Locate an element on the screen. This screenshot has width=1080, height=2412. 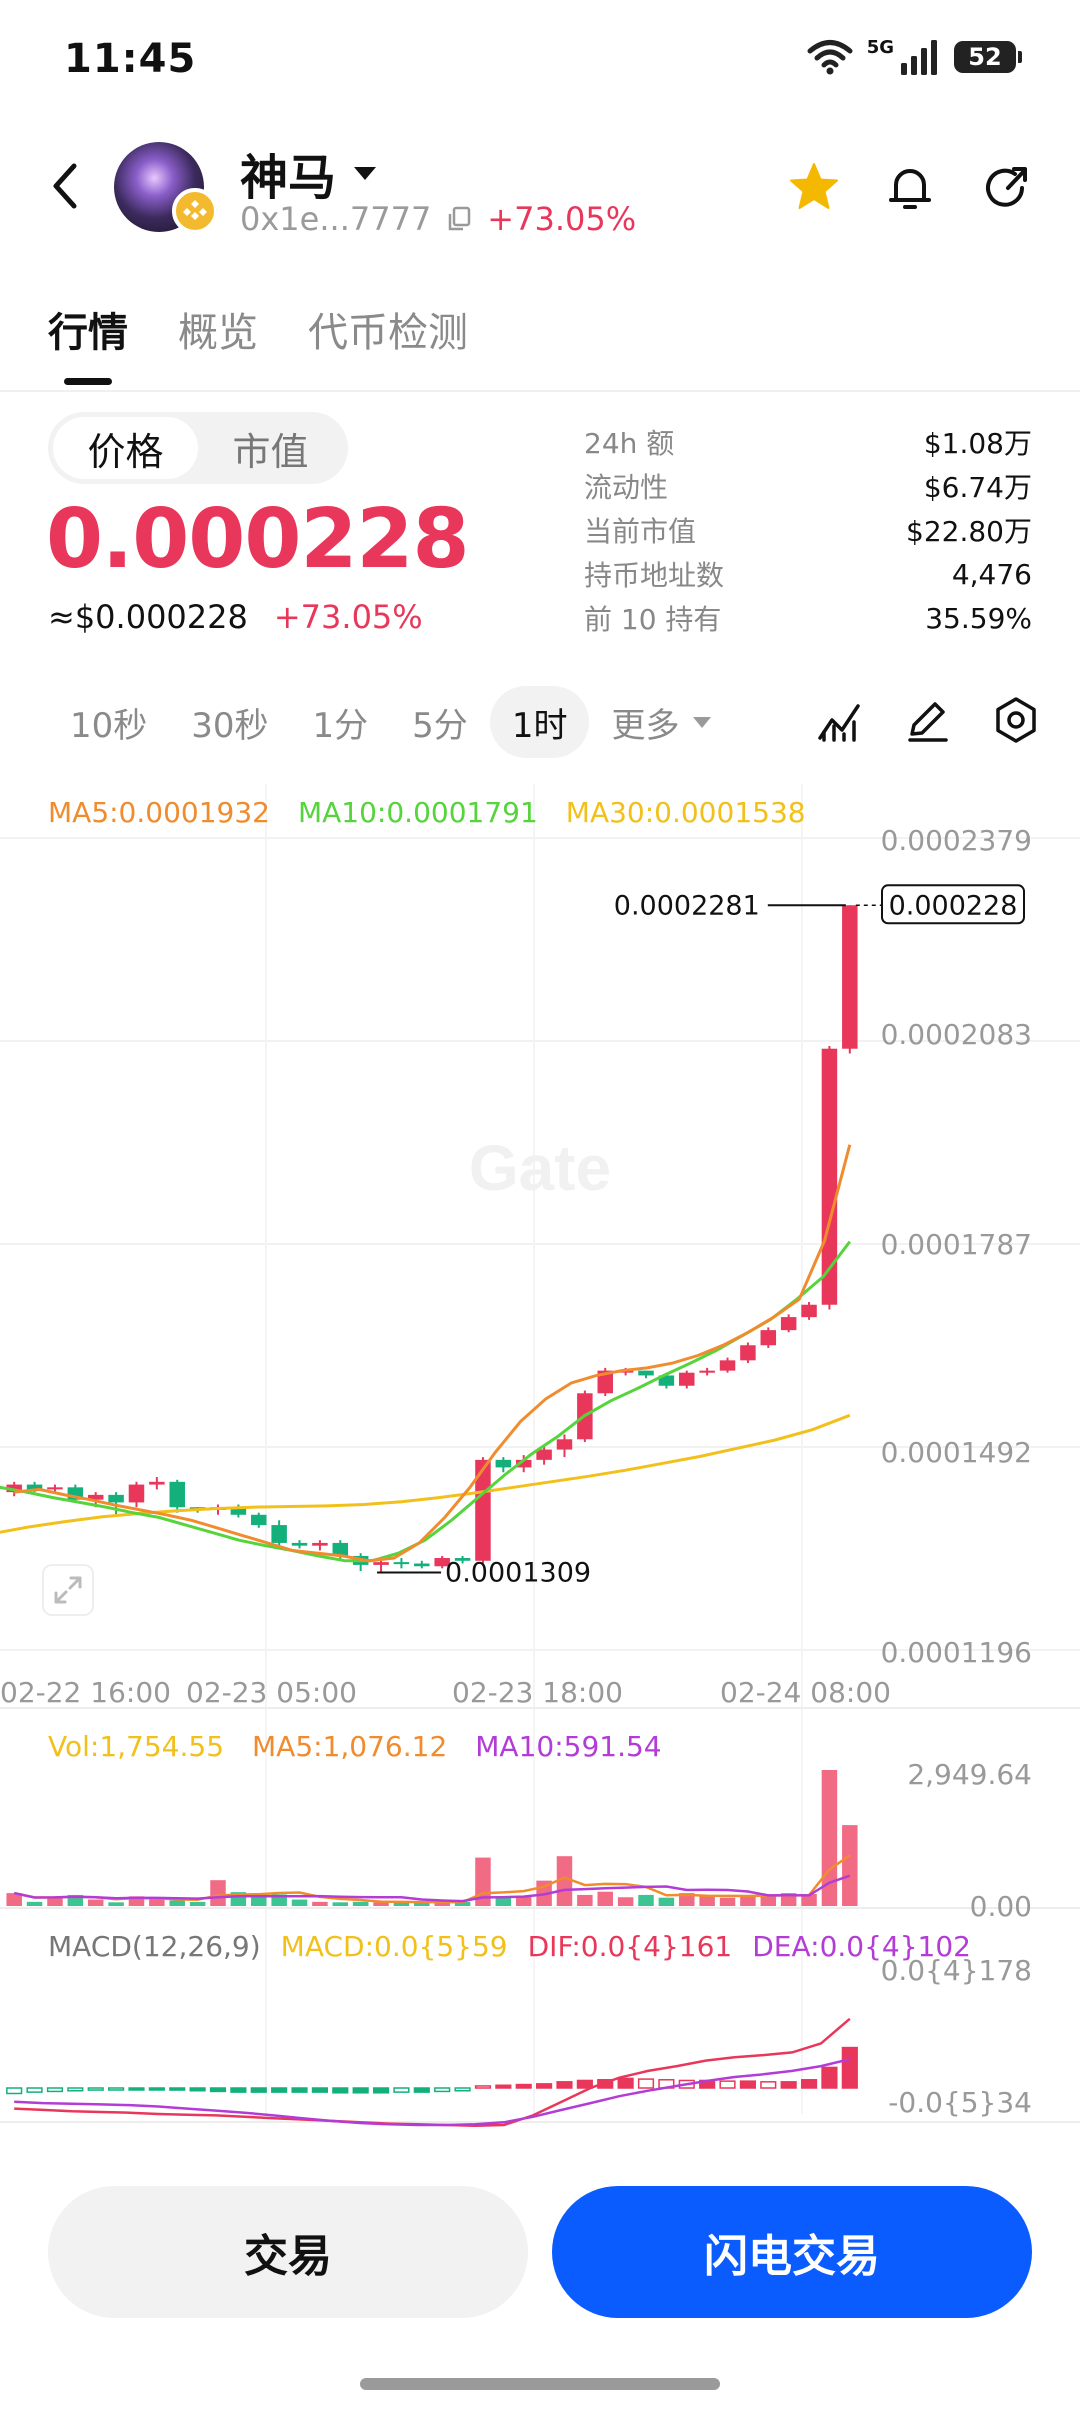
draw-pen-icon is located at coordinates (928, 720).